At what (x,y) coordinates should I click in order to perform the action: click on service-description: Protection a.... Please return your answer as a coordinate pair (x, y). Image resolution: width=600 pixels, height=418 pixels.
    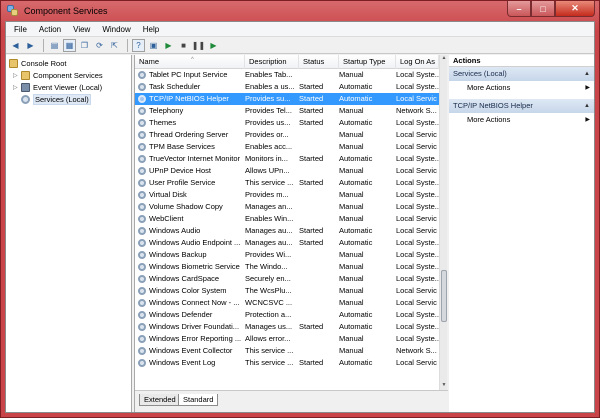
    Looking at the image, I should click on (268, 314).